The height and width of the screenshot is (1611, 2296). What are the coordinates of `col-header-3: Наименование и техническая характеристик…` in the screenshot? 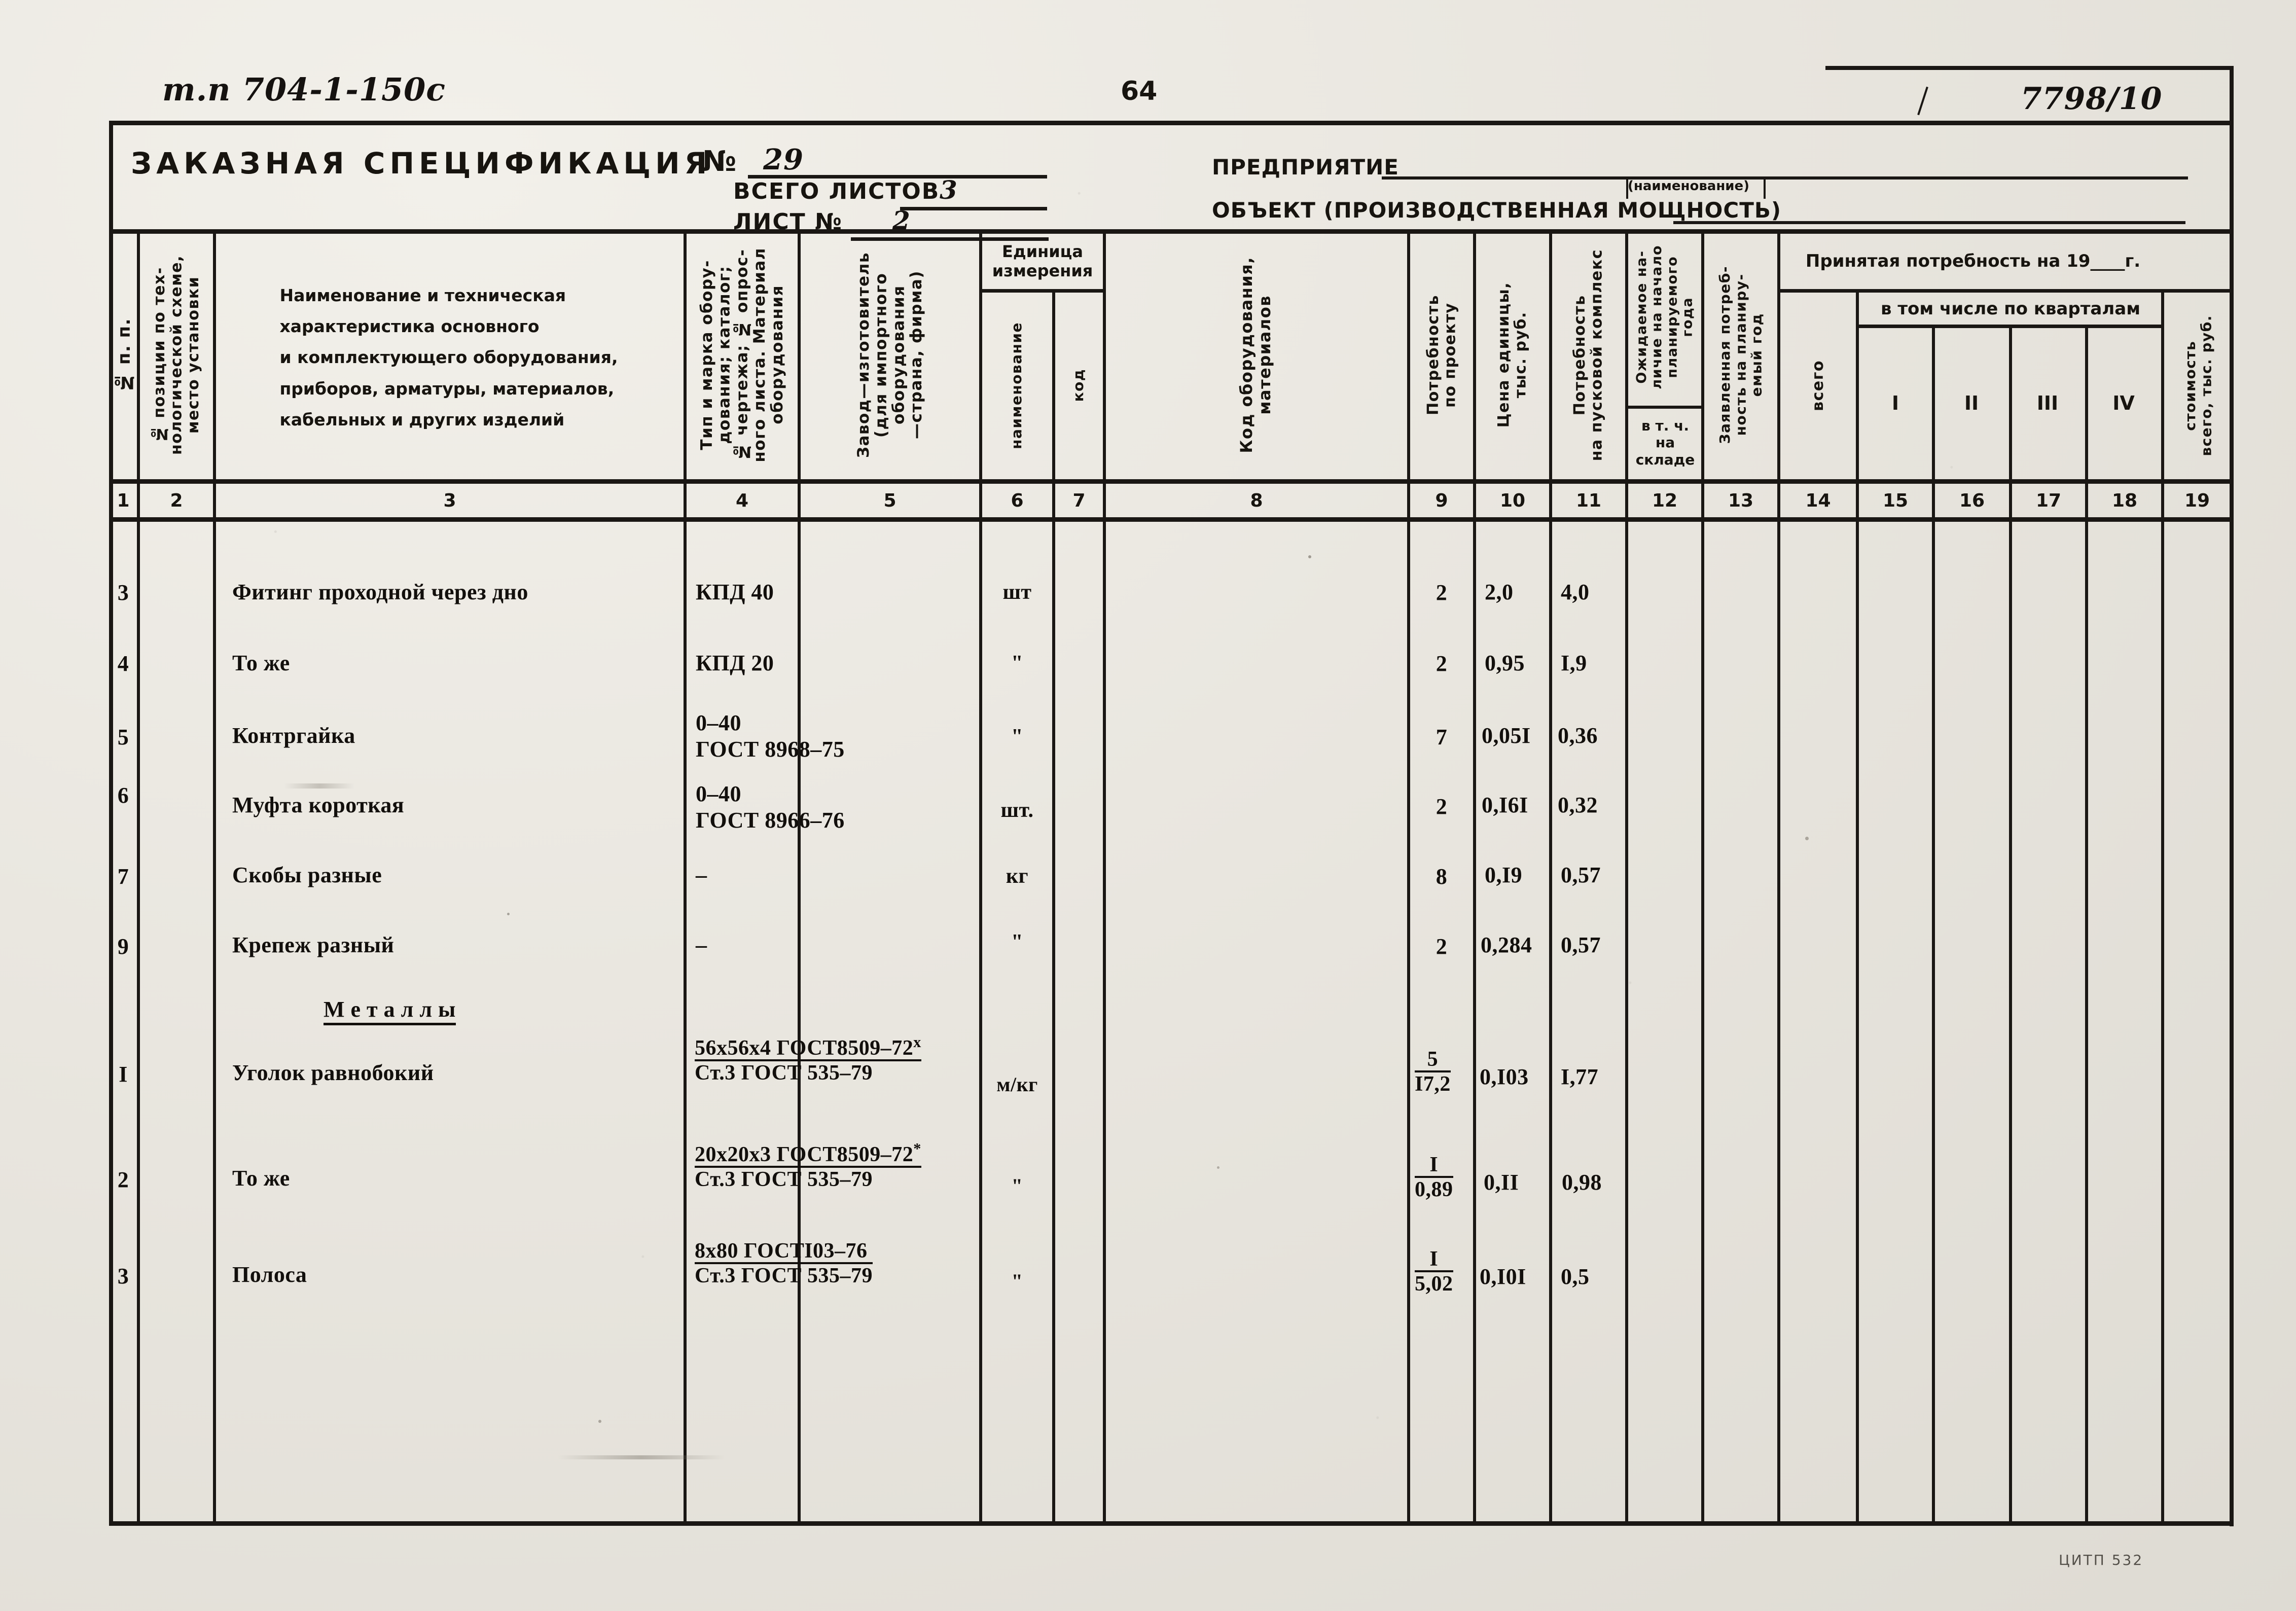 It's located at (449, 357).